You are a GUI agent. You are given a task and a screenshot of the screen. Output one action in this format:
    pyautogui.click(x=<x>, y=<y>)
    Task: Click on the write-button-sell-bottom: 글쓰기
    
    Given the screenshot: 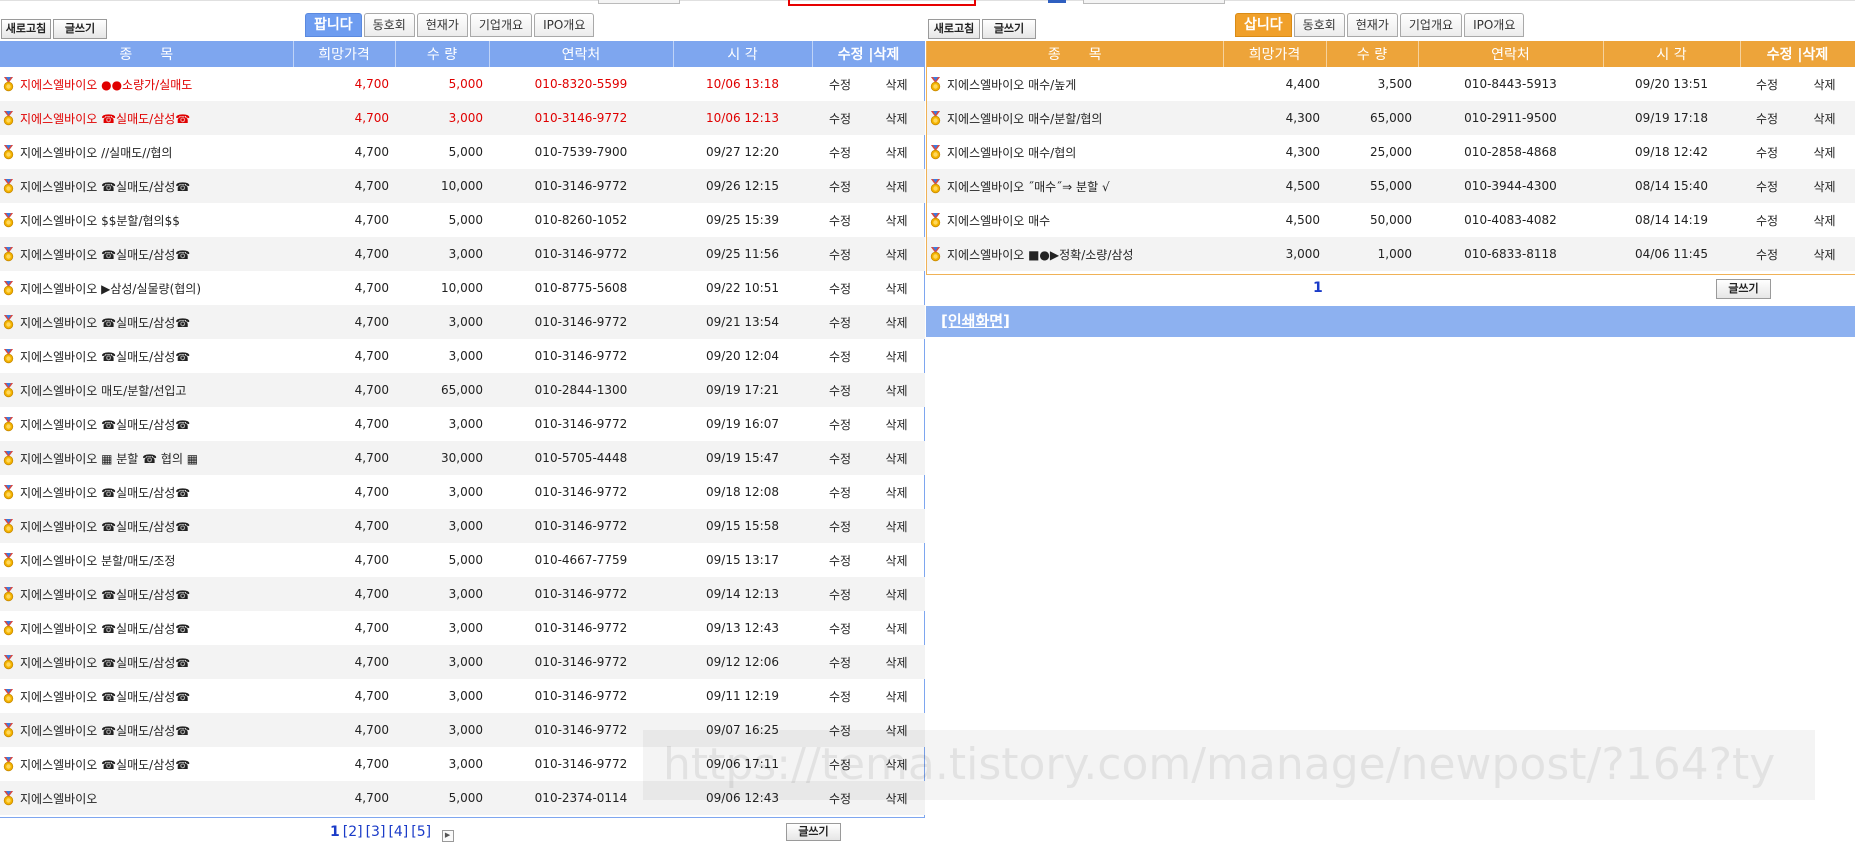 What is the action you would take?
    pyautogui.click(x=813, y=832)
    